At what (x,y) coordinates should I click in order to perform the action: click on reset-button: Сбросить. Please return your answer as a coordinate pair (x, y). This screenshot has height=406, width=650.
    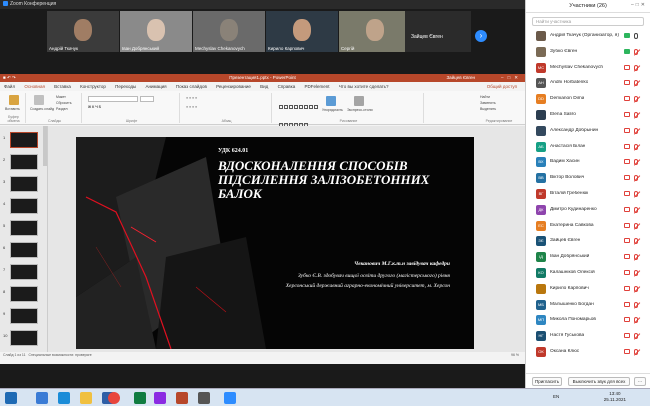
    Looking at the image, I should click on (64, 103).